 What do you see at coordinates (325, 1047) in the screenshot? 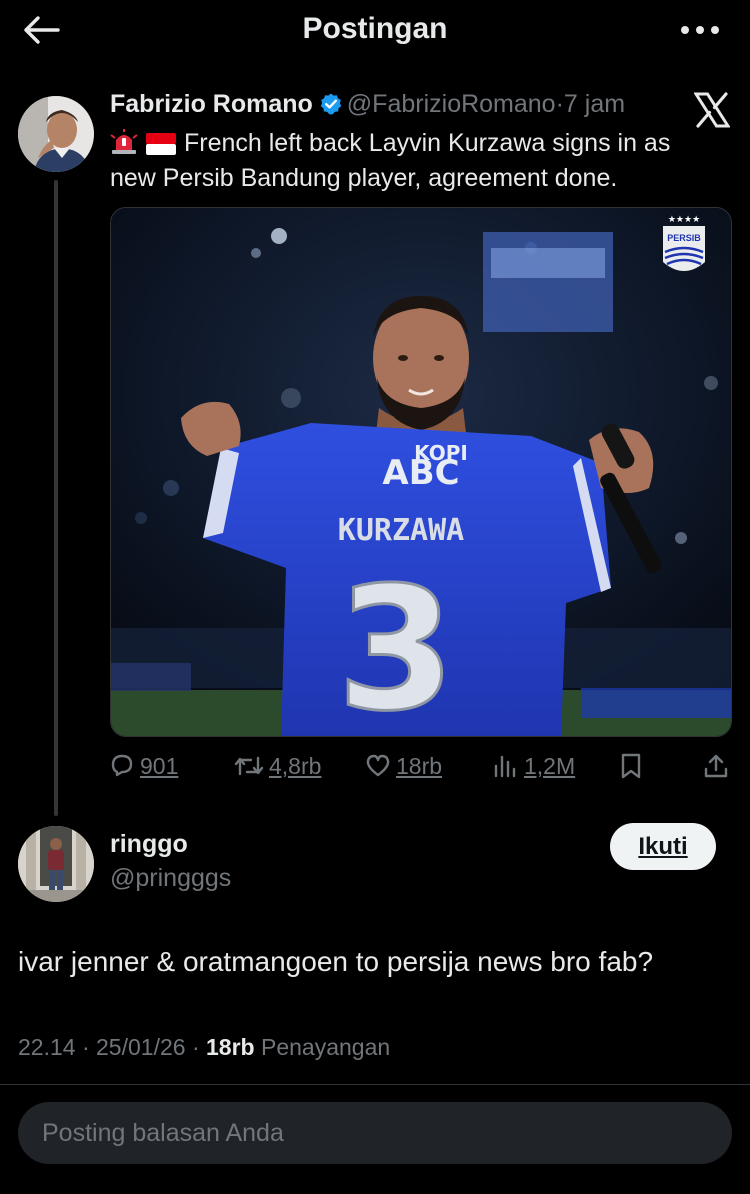
I see `views-label: Penayangan` at bounding box center [325, 1047].